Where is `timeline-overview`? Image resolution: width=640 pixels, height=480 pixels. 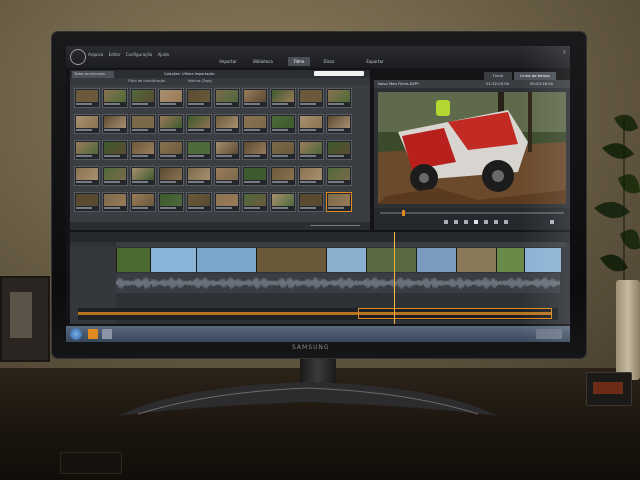 timeline-overview is located at coordinates (318, 314).